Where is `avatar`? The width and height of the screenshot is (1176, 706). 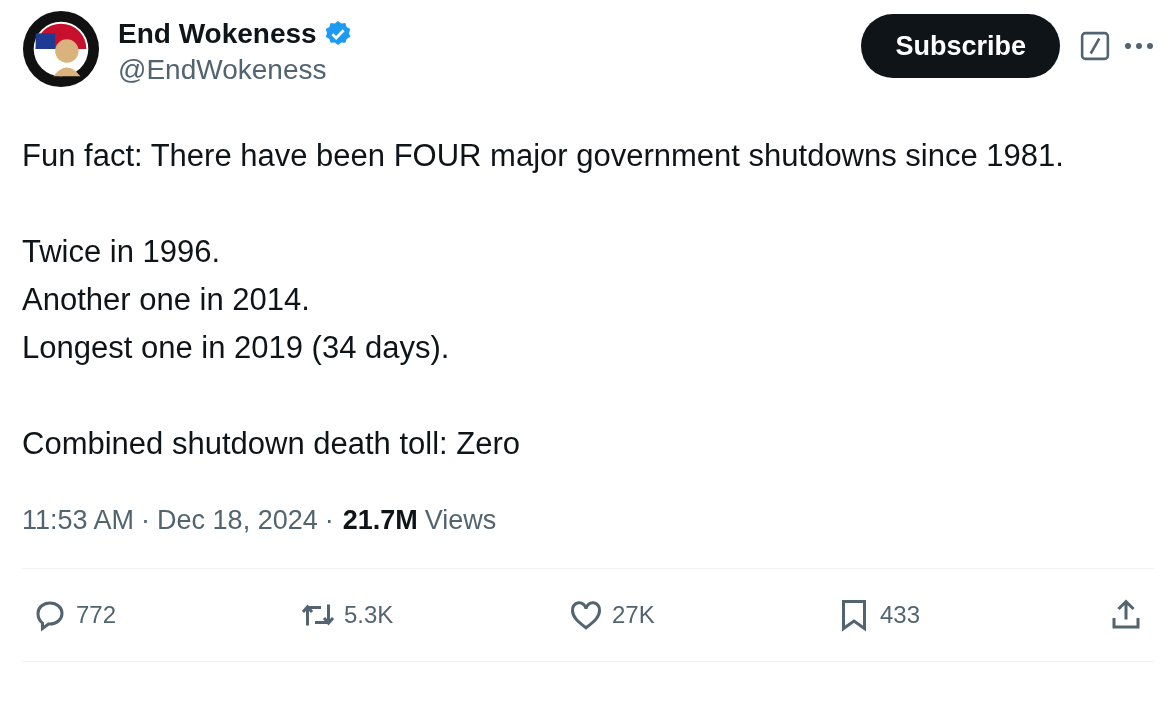
avatar is located at coordinates (61, 49).